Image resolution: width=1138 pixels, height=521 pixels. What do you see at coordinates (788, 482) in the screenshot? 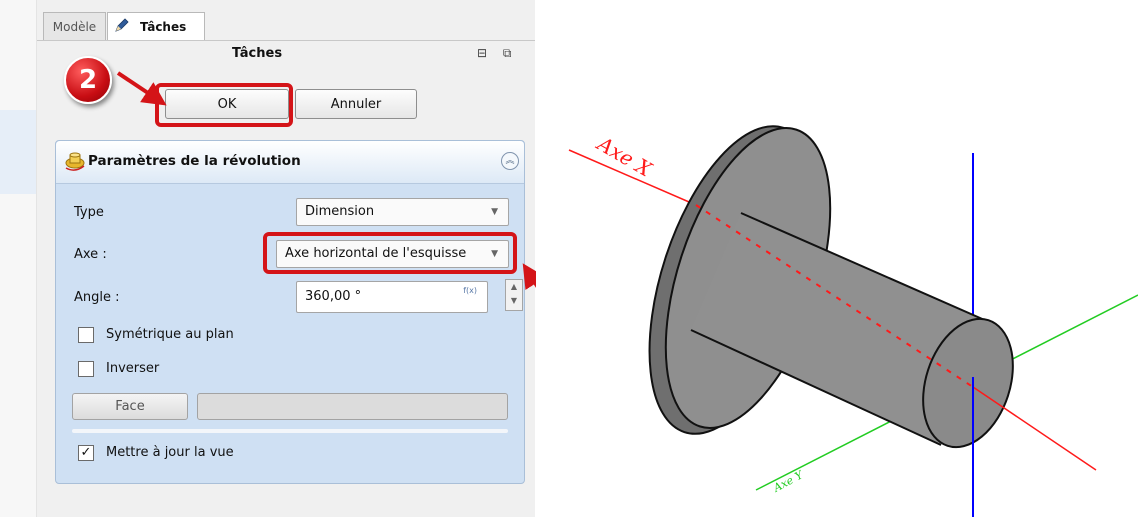
I see `y-axis-label: Axe Y` at bounding box center [788, 482].